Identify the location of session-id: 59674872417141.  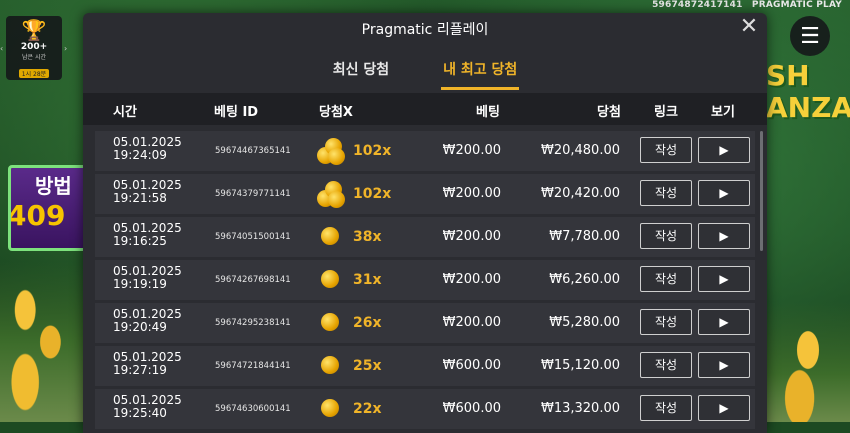
(697, 5).